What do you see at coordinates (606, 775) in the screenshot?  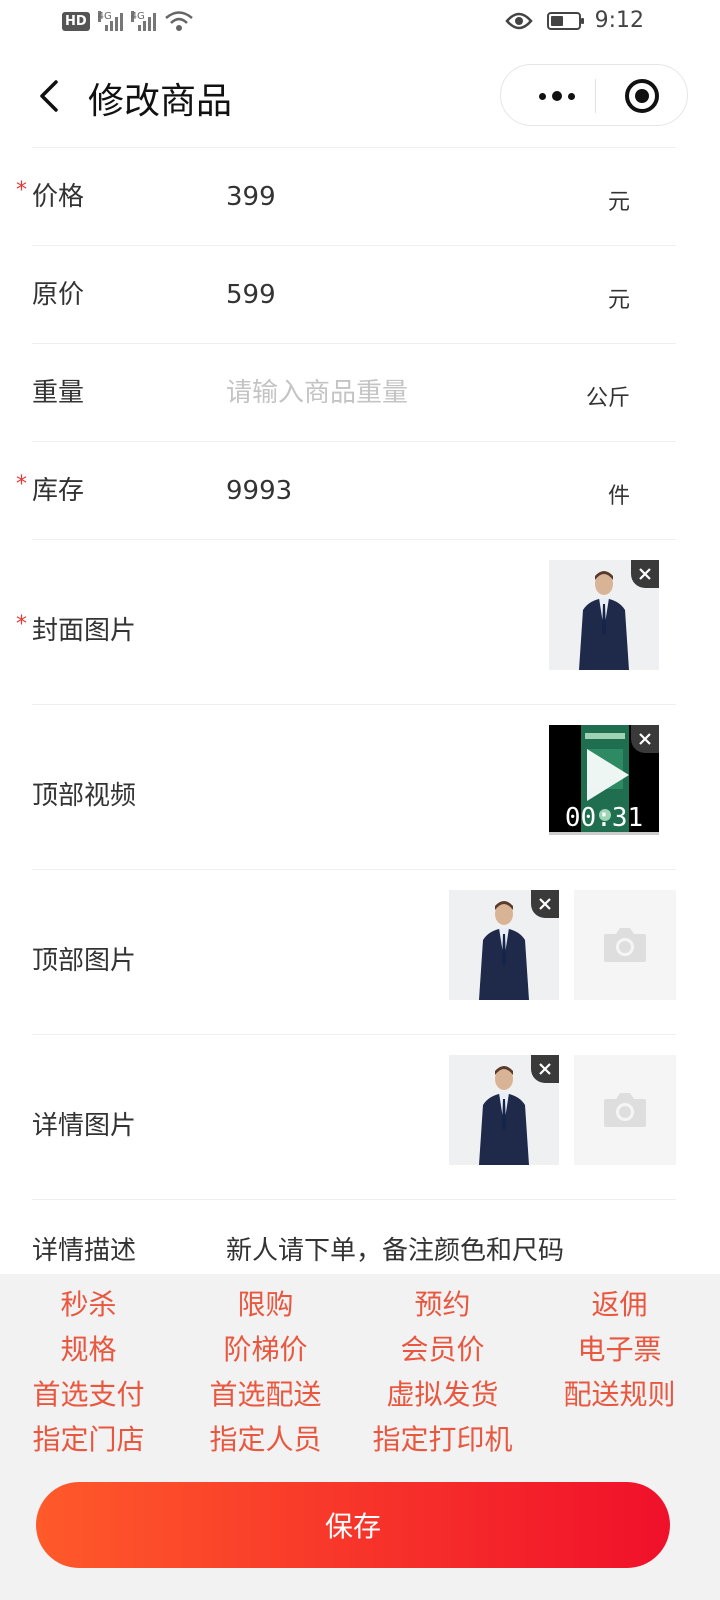 I see `play-icon` at bounding box center [606, 775].